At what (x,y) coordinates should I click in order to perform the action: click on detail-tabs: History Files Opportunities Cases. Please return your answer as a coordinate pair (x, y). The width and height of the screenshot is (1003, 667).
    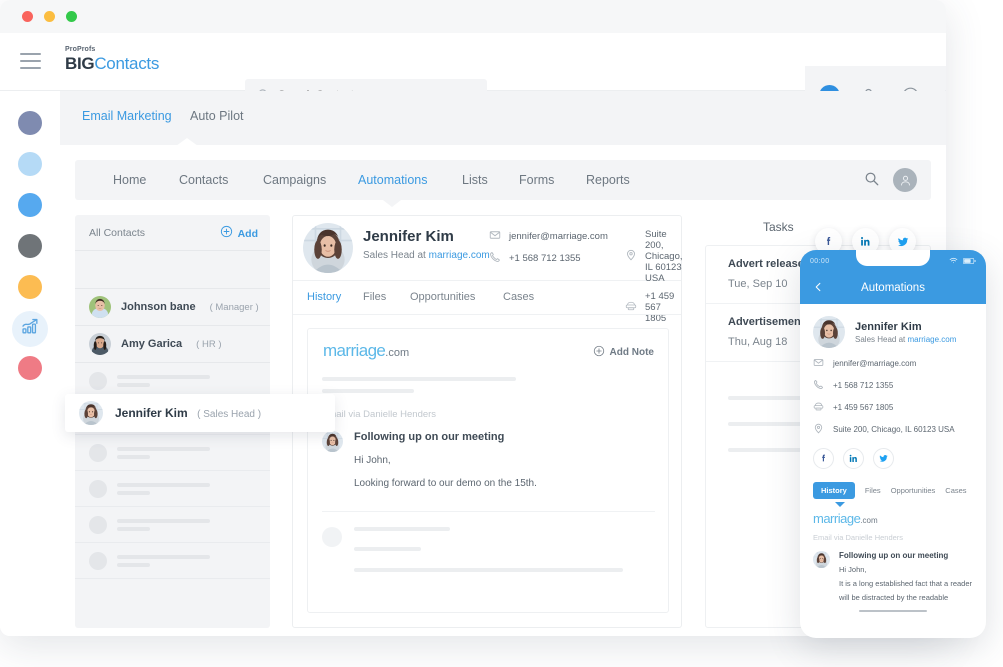
    Looking at the image, I should click on (487, 301).